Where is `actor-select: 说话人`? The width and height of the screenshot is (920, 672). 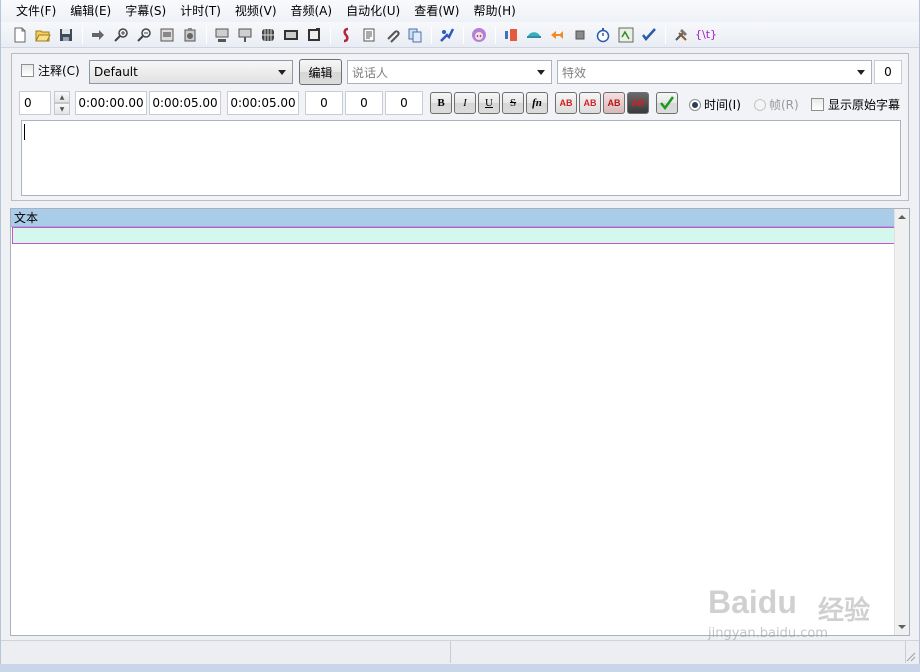
actor-select: 说话人 is located at coordinates (449, 72).